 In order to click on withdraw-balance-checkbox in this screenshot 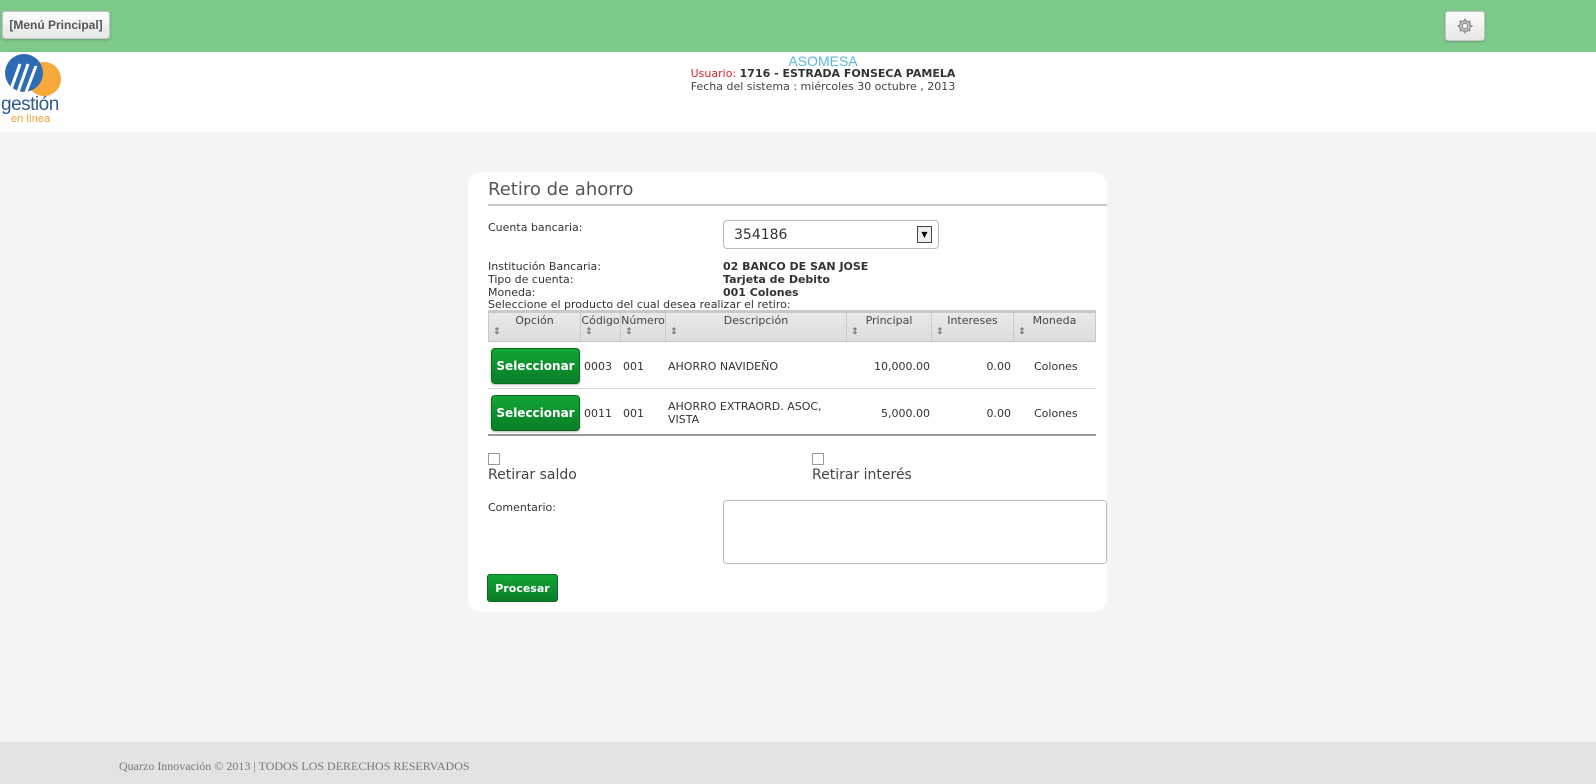, I will do `click(494, 459)`.